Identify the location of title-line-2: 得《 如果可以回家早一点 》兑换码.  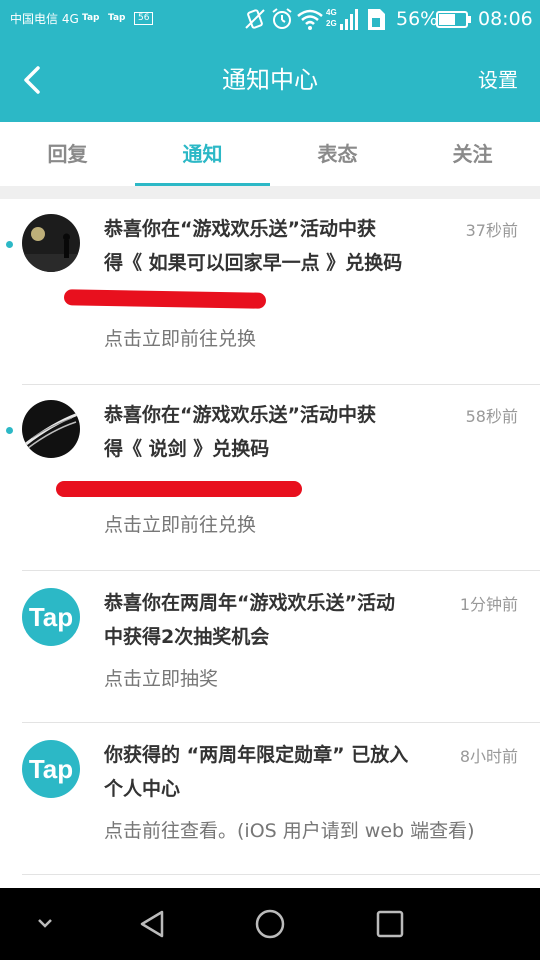
(253, 263).